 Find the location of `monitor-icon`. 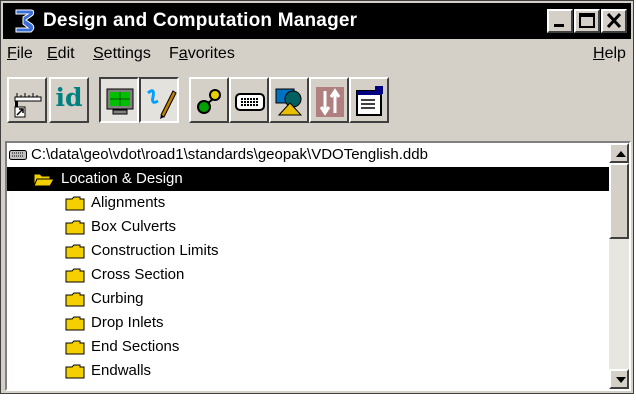

monitor-icon is located at coordinates (120, 101).